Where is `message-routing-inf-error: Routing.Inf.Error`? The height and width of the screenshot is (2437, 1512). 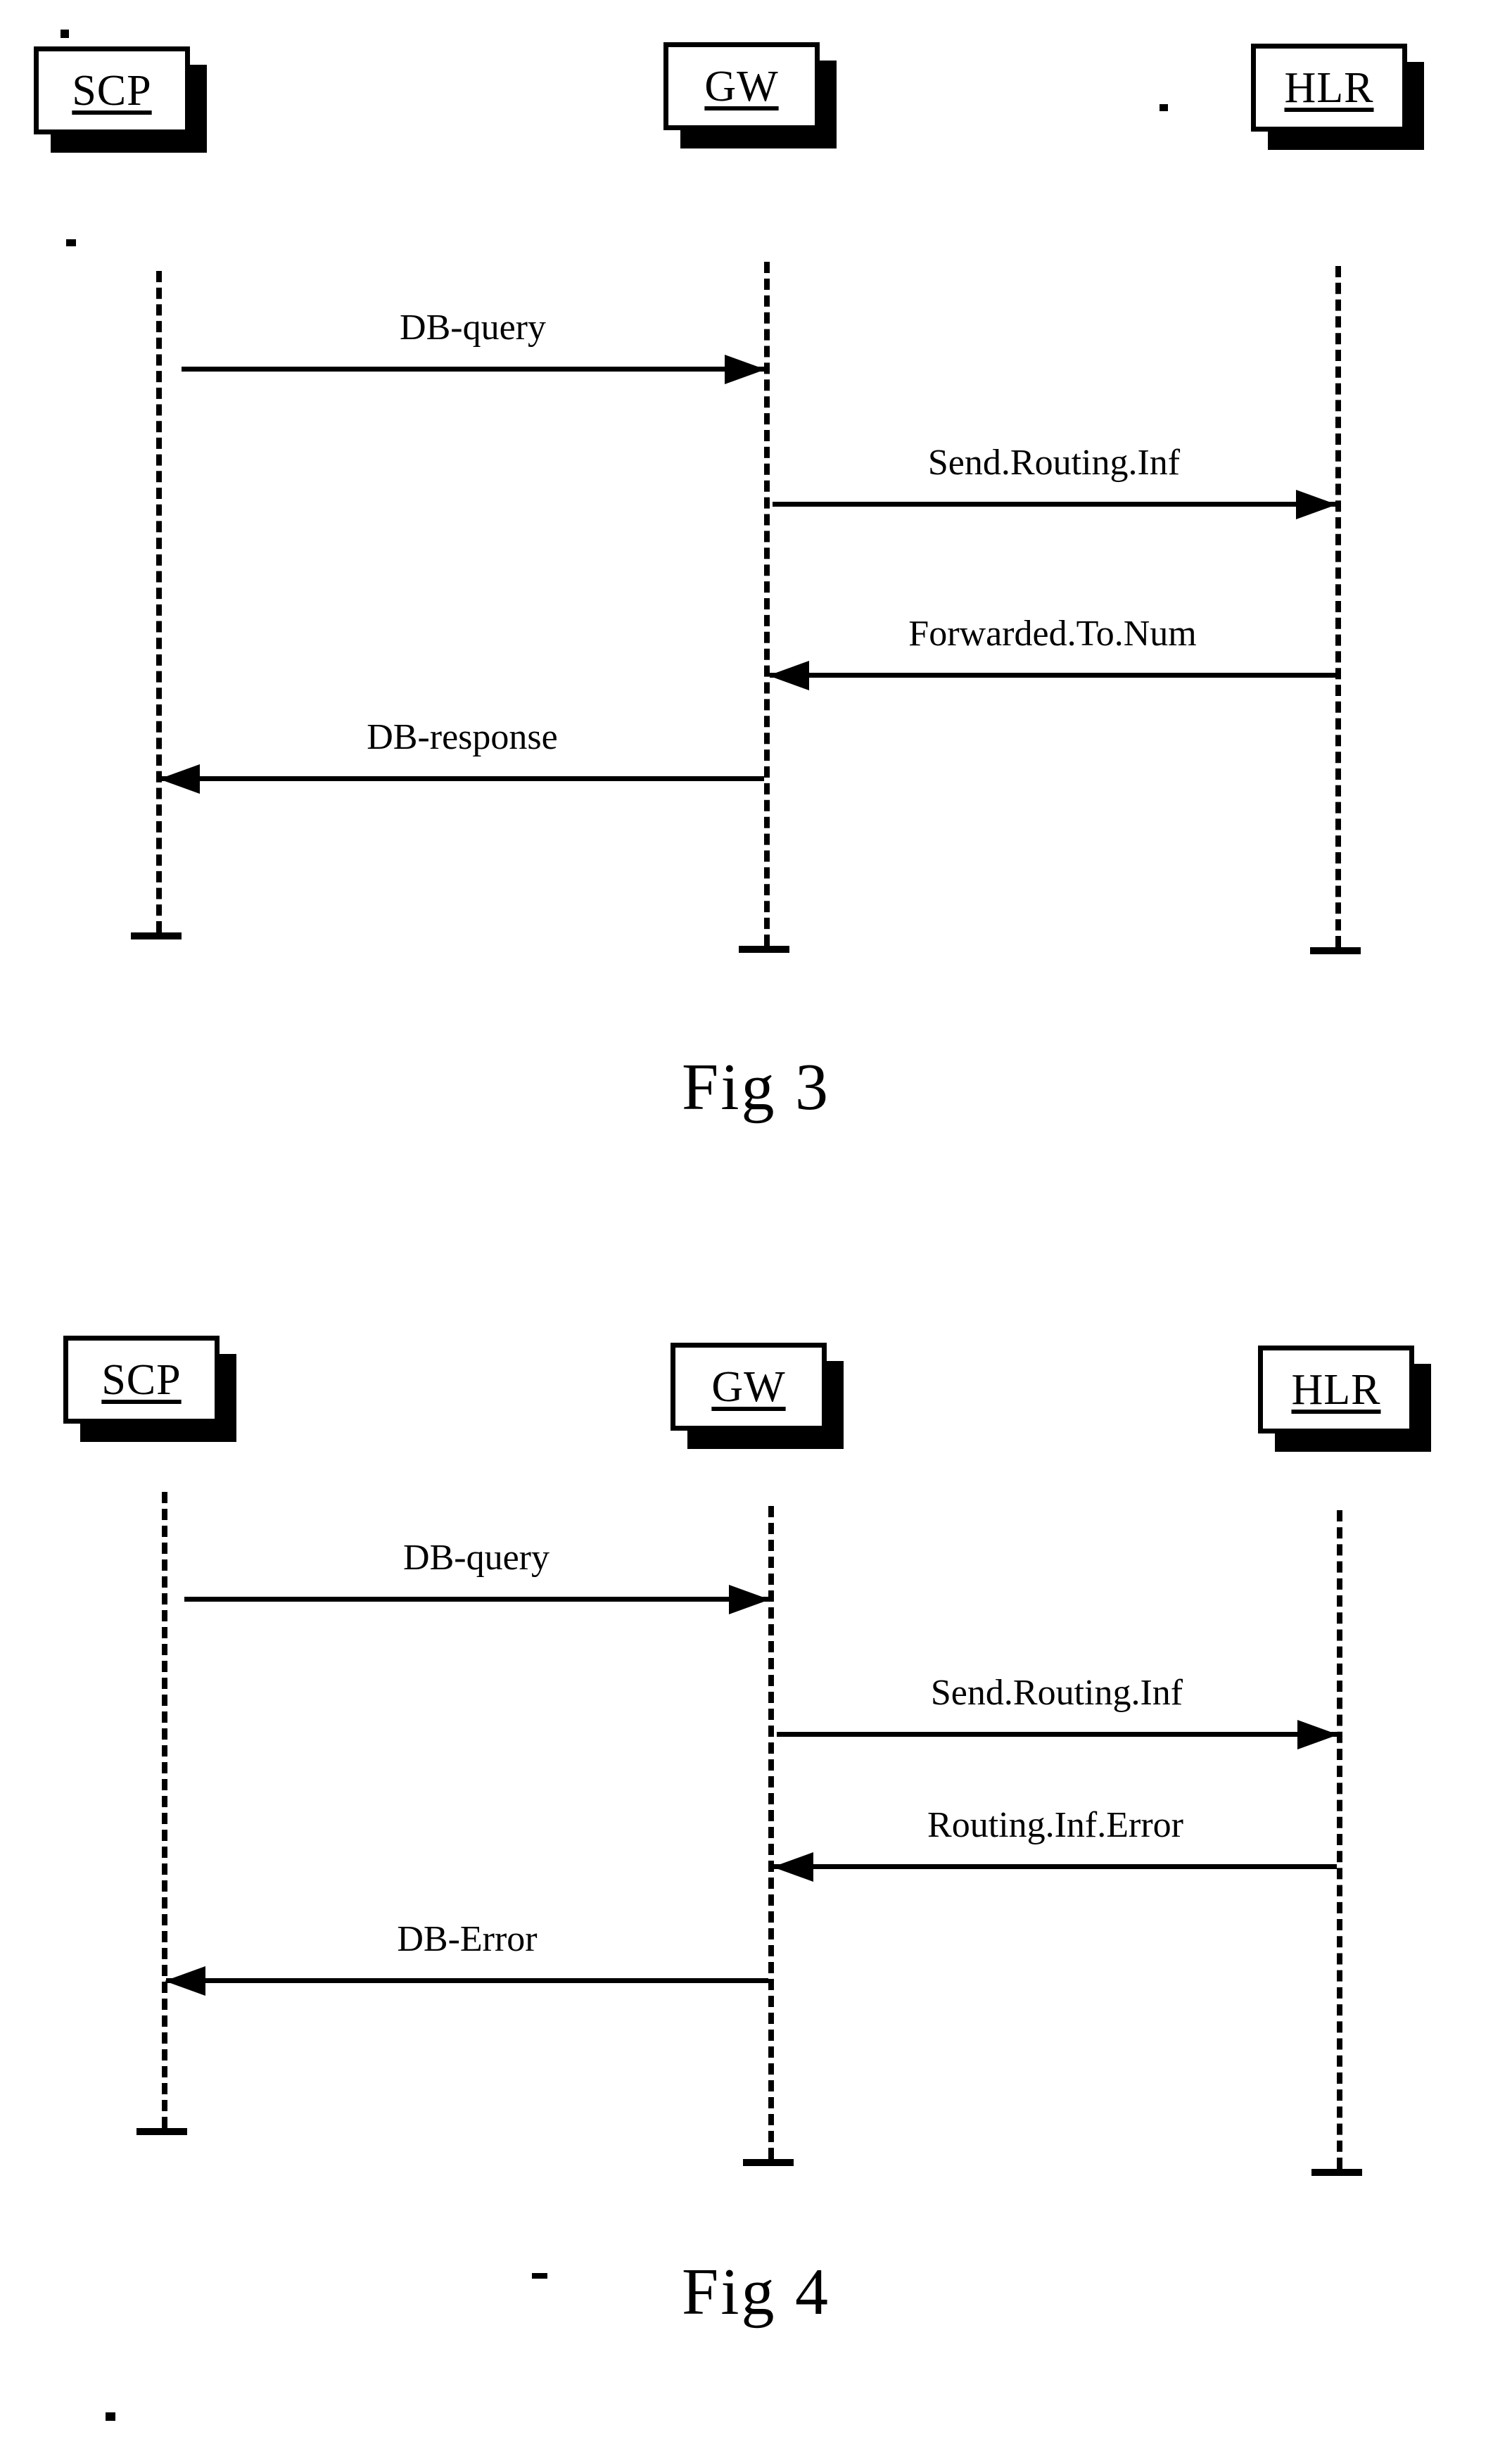 message-routing-inf-error: Routing.Inf.Error is located at coordinates (1055, 1843).